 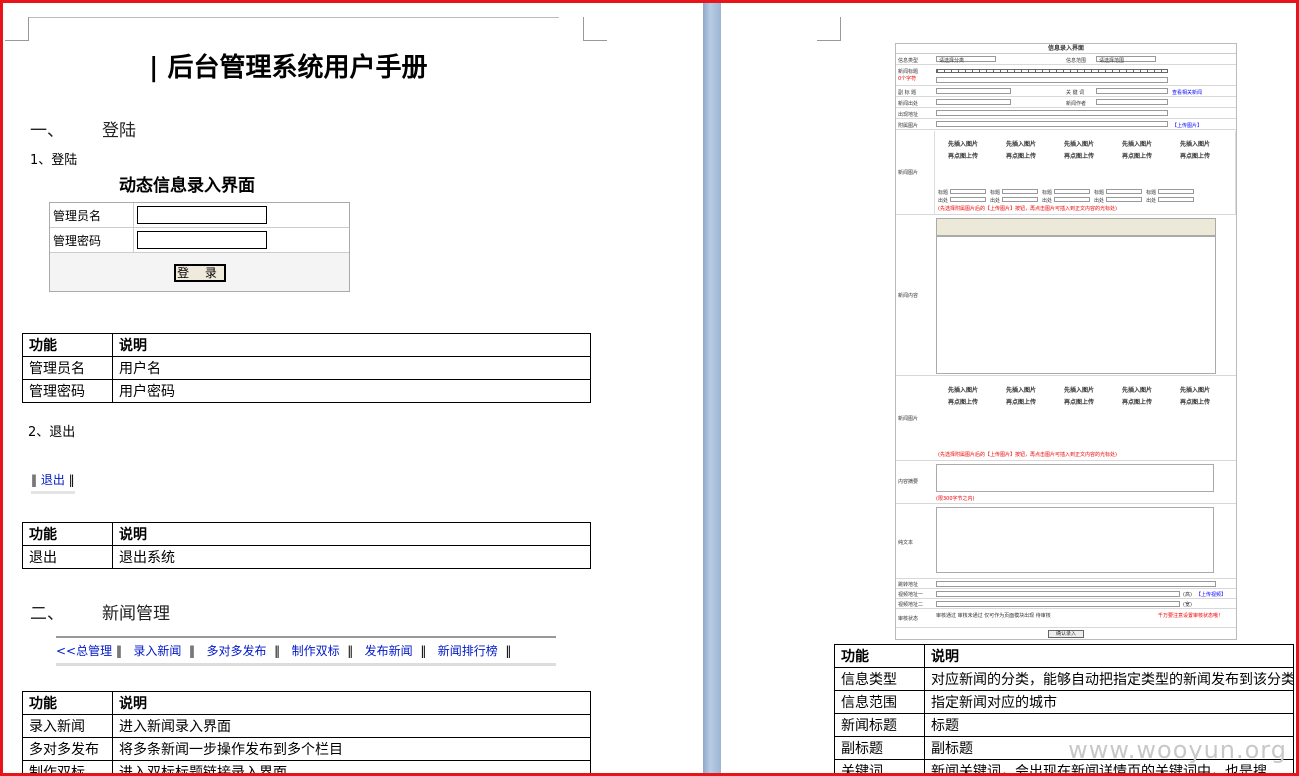 I want to click on audit-radio-group: 审核通过 审核未通过 仅可作为页面模块出现 待审核, so click(x=993, y=615).